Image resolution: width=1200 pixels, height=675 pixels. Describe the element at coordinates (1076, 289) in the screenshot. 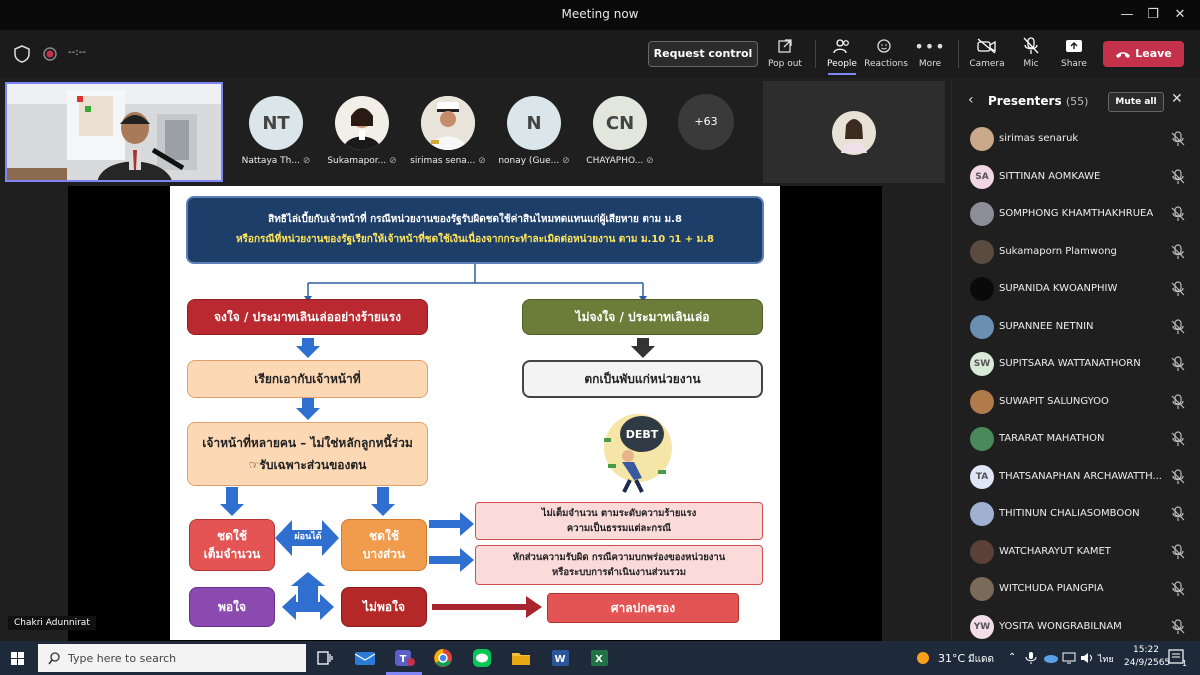

I see `presenter-list-item: SUPANIDA KWOANPHIW` at that location.